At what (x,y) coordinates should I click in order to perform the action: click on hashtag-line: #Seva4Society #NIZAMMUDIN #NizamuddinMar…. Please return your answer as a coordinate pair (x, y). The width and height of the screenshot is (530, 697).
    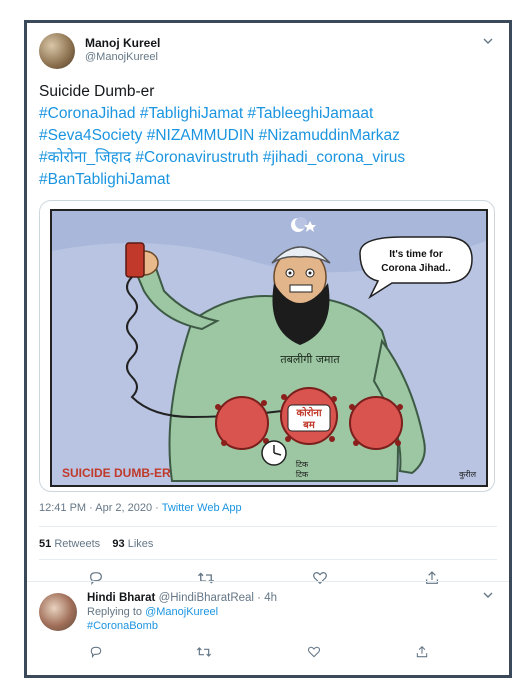
    Looking at the image, I should click on (268, 136).